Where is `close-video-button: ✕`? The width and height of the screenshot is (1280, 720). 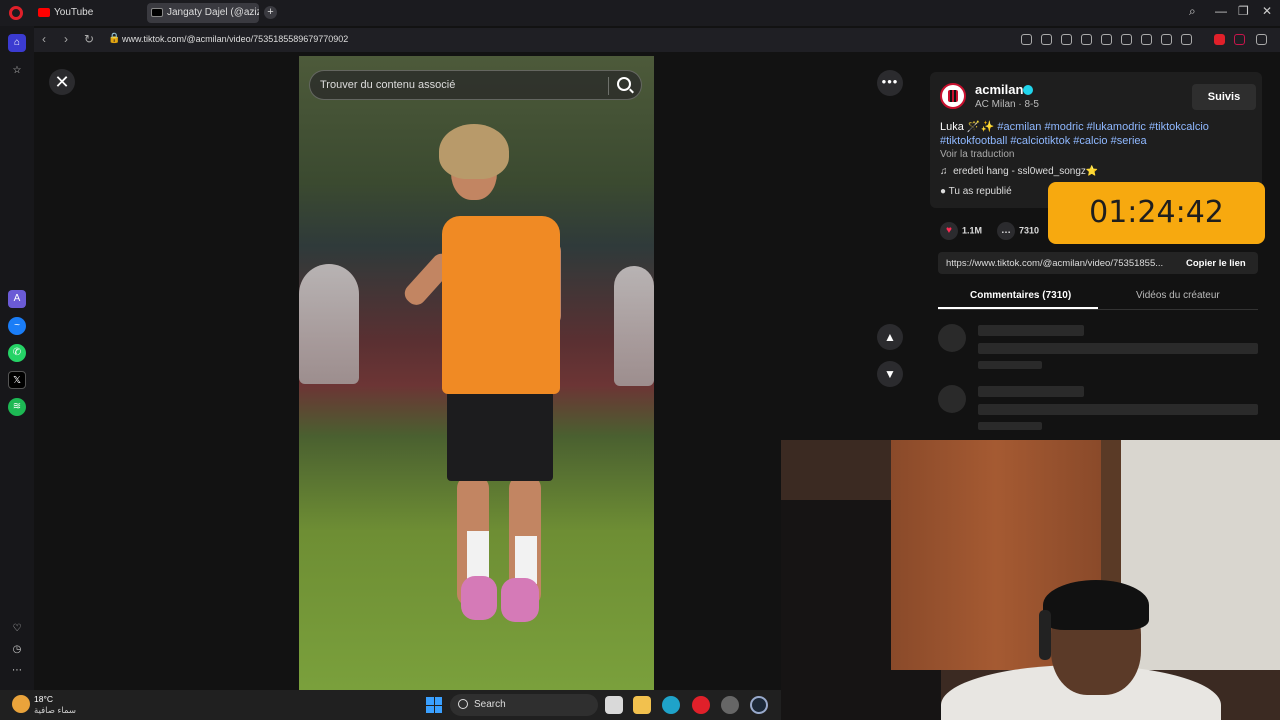
close-video-button: ✕ is located at coordinates (62, 82).